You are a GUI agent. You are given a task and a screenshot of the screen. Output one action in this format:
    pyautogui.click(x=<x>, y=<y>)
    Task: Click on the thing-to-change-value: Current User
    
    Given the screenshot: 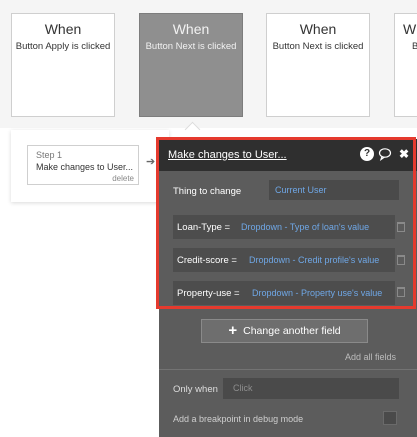 What is the action you would take?
    pyautogui.click(x=301, y=190)
    